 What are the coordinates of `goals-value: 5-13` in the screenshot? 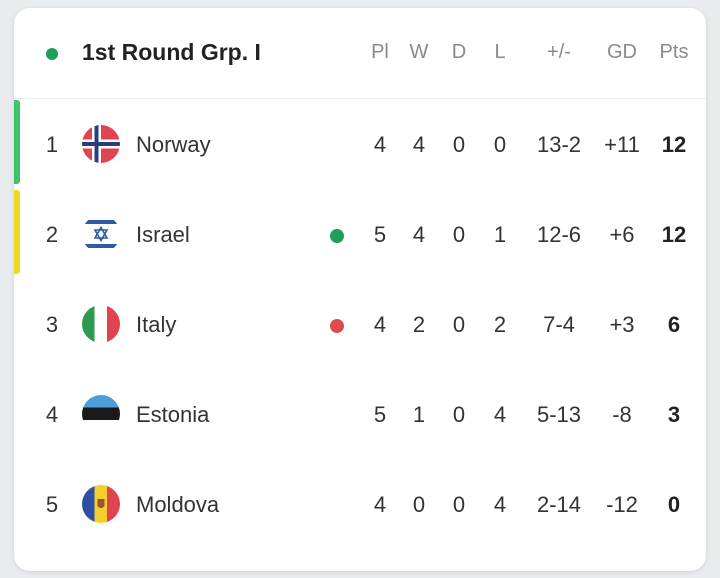 It's located at (559, 414).